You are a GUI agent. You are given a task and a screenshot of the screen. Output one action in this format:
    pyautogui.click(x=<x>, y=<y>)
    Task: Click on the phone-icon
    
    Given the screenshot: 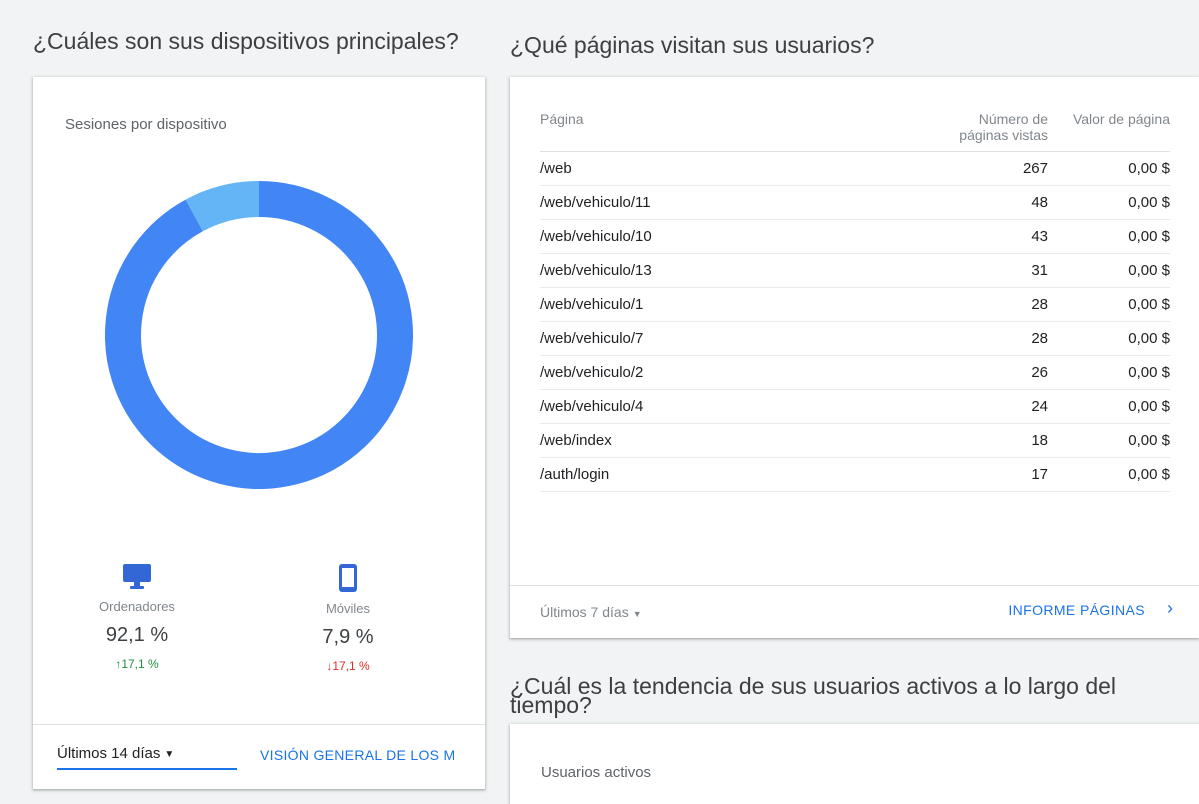 What is the action you would take?
    pyautogui.click(x=348, y=578)
    